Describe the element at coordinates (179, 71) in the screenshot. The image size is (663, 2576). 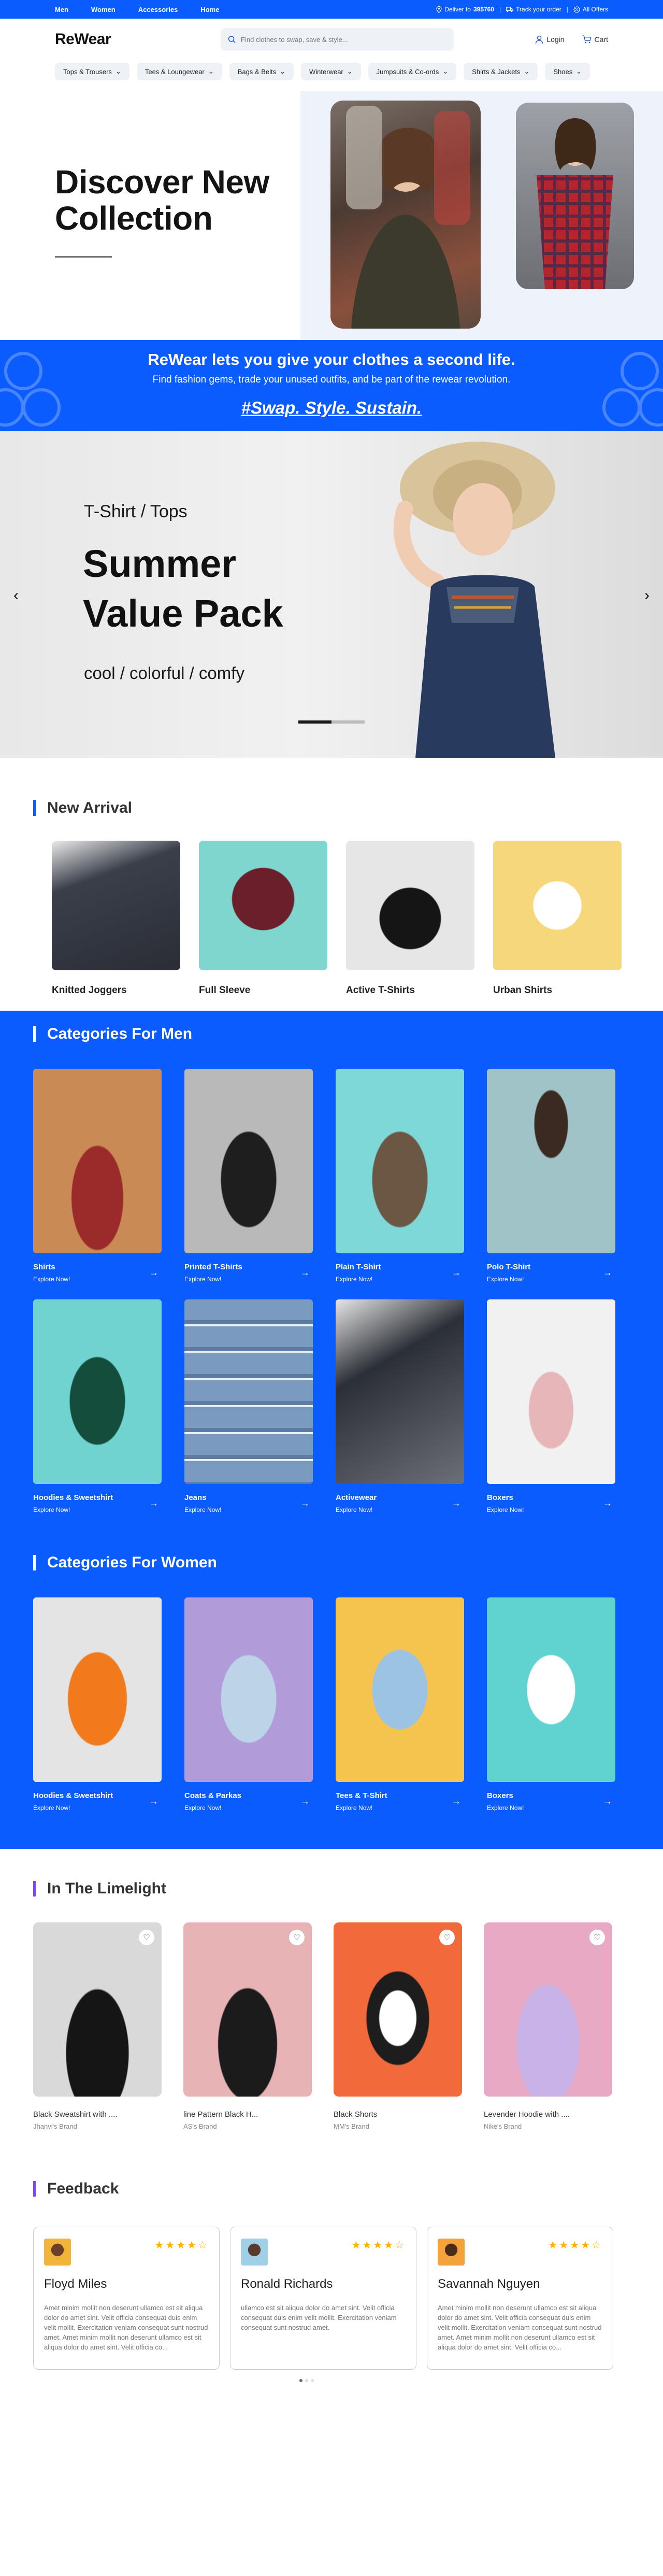
I see `category-tees-loungewear: Tees & Loungewear ⌄` at that location.